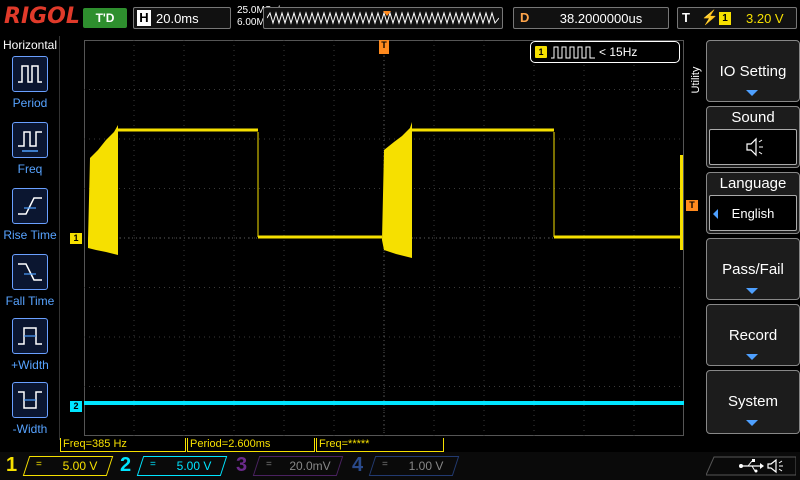 The image size is (800, 480). What do you see at coordinates (30, 429) in the screenshot?
I see `menu-item-label: -Width` at bounding box center [30, 429].